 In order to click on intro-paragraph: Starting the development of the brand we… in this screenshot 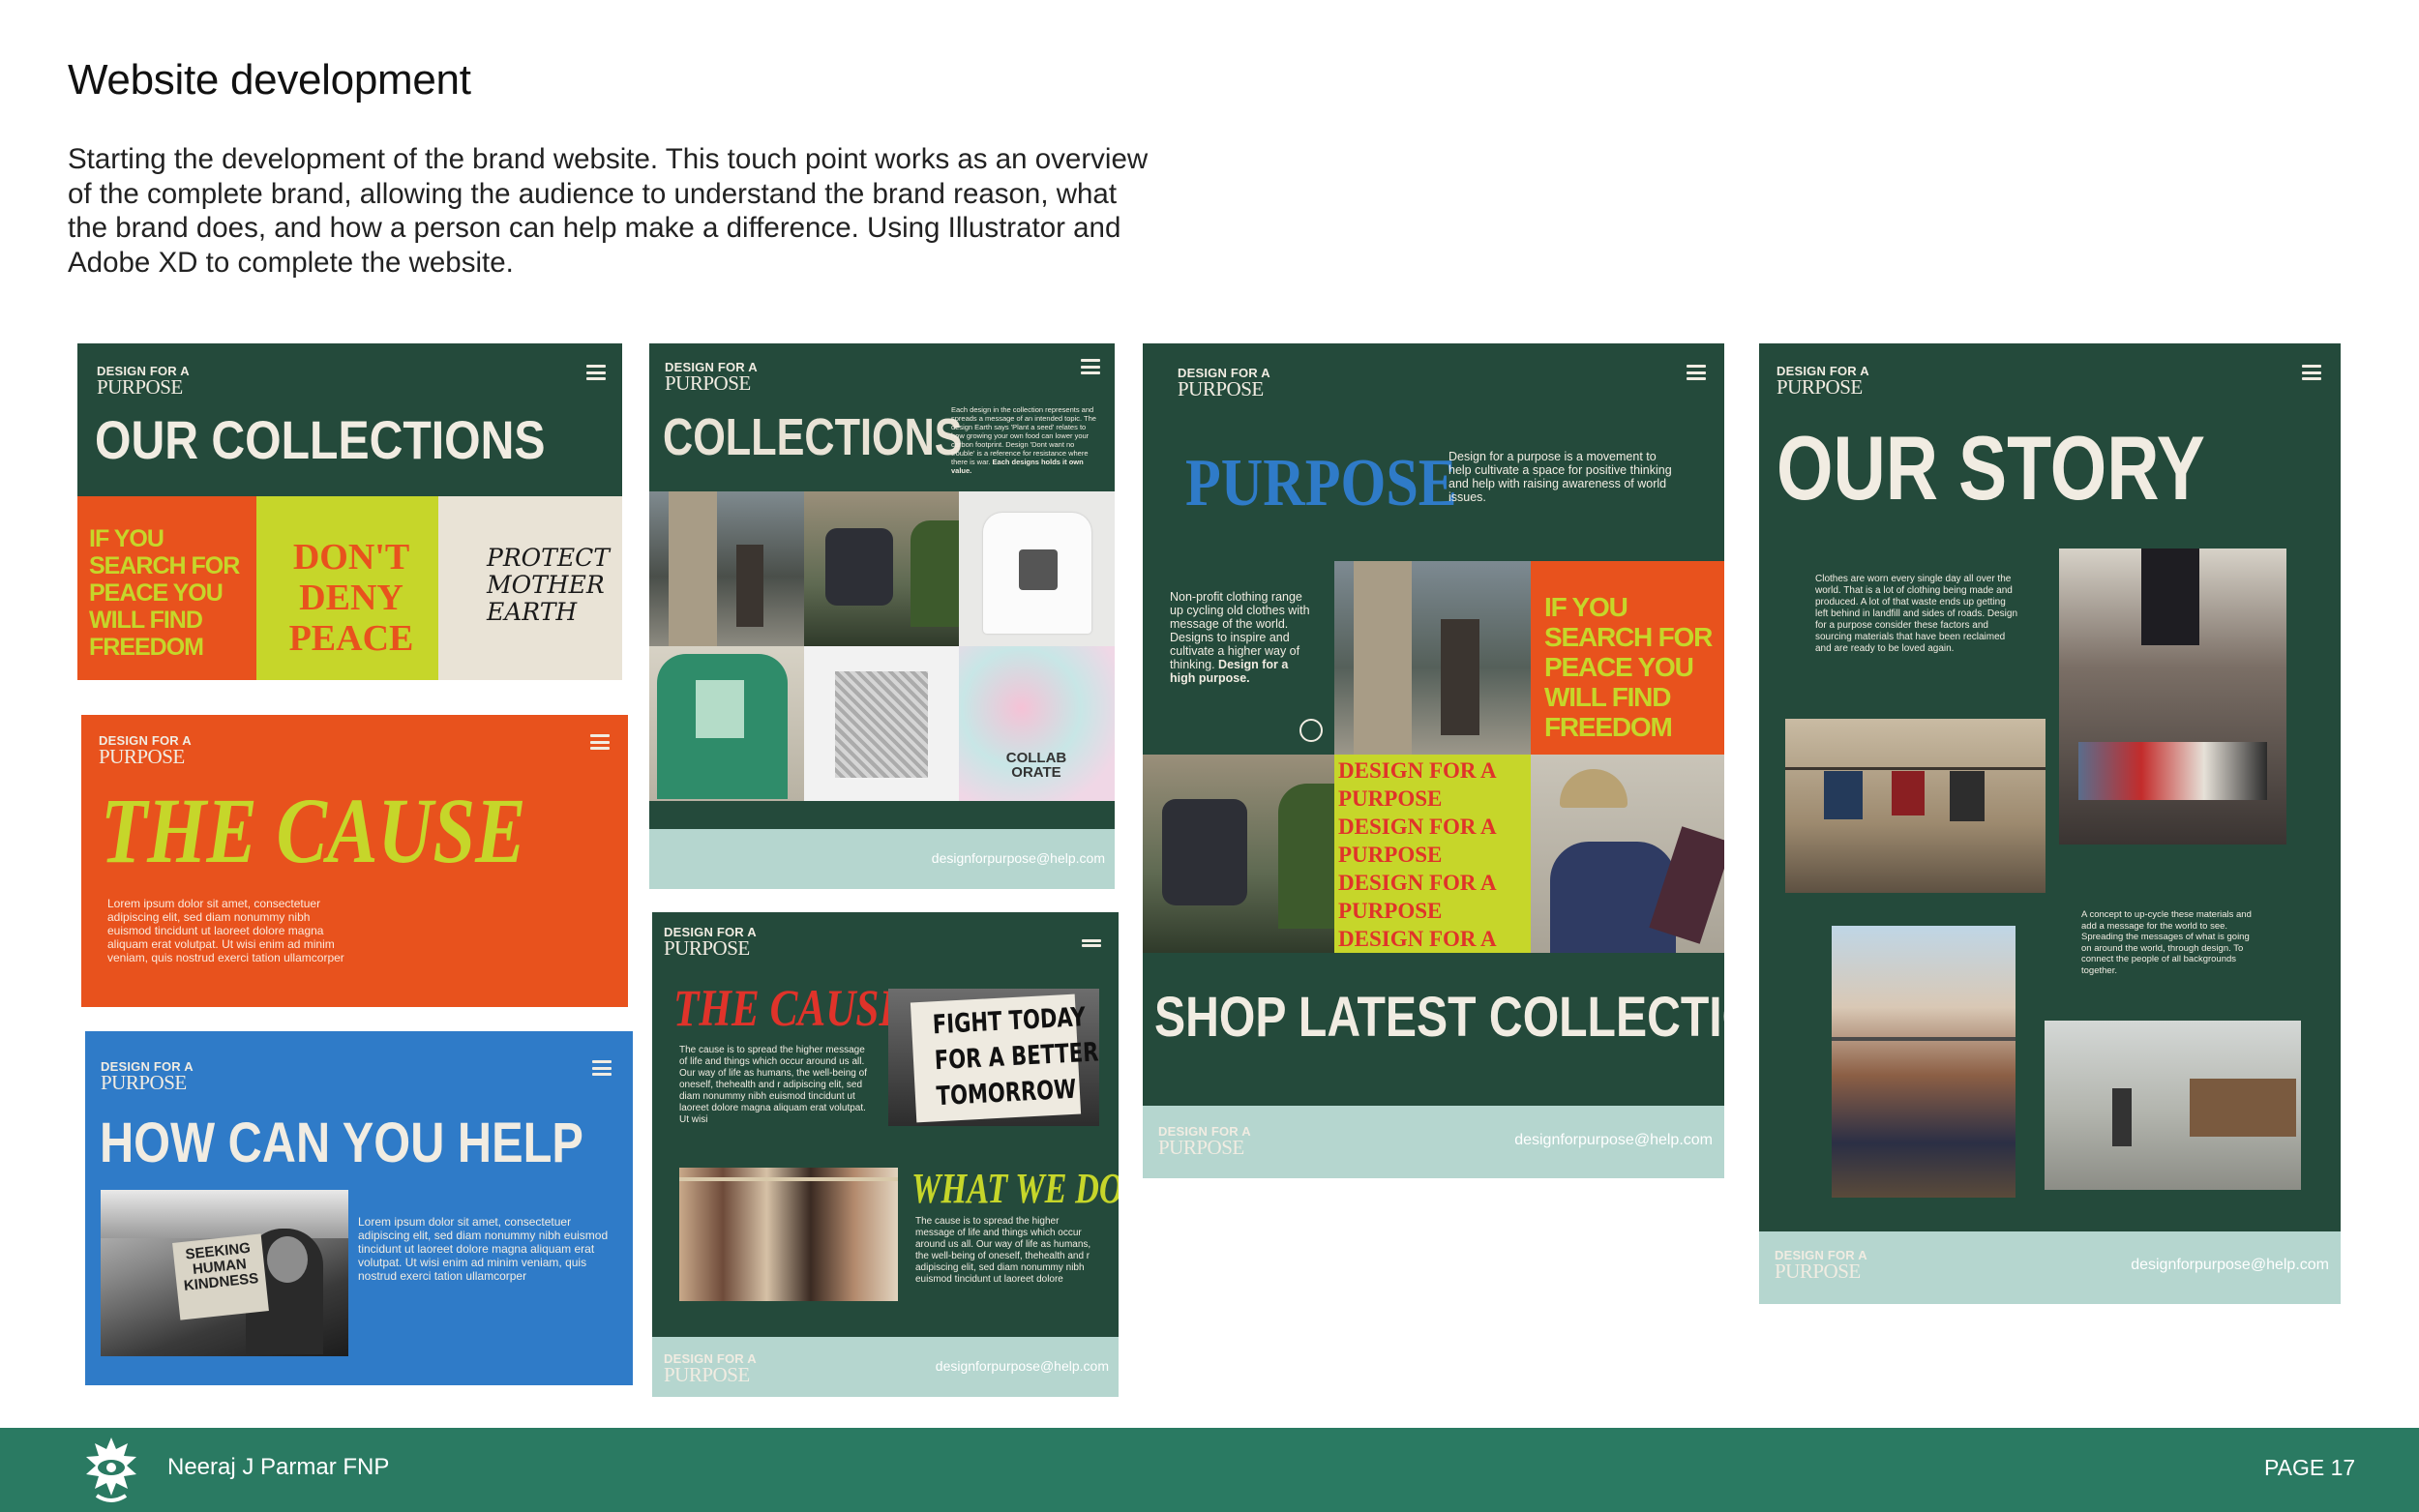, I will do `click(609, 211)`.